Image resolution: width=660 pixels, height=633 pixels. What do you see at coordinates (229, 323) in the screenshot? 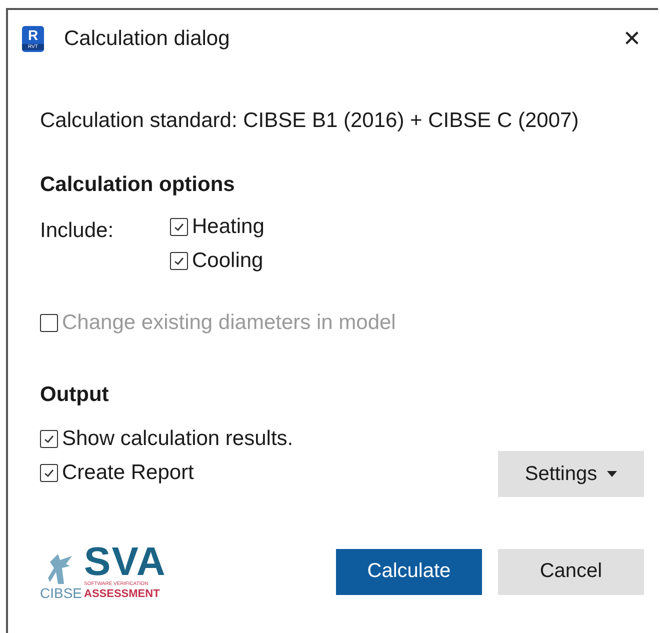
I see `checkbox-label: Change existing diameters in model` at bounding box center [229, 323].